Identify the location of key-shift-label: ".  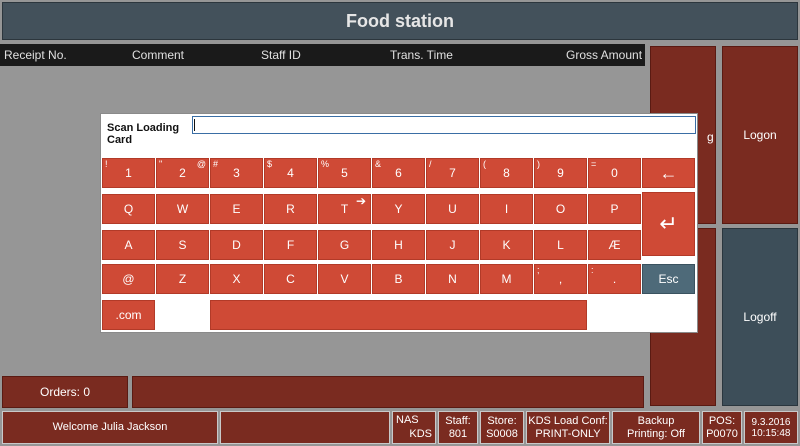
(161, 164).